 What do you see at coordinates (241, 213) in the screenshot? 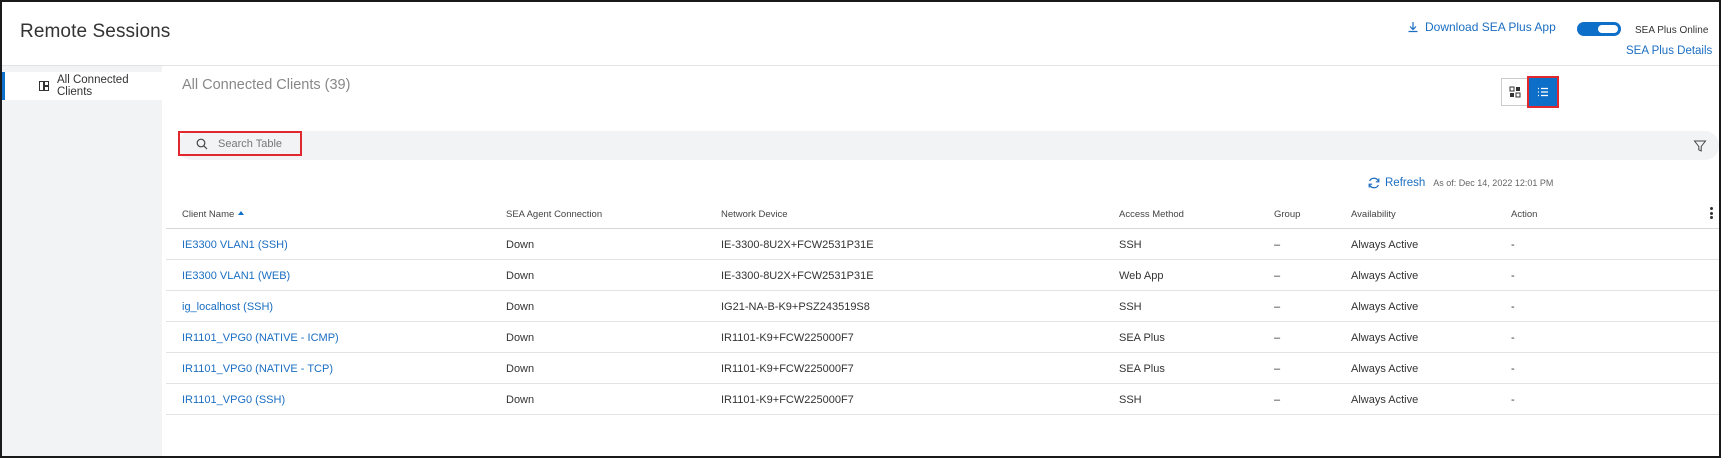
I see `sort-ascending-icon` at bounding box center [241, 213].